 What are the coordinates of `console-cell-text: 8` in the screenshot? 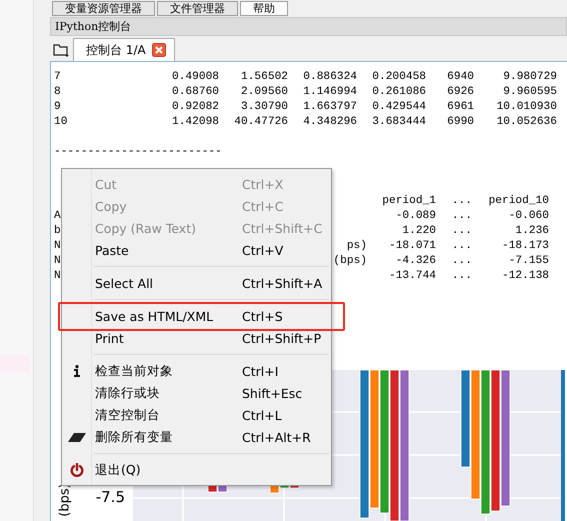 It's located at (58, 92).